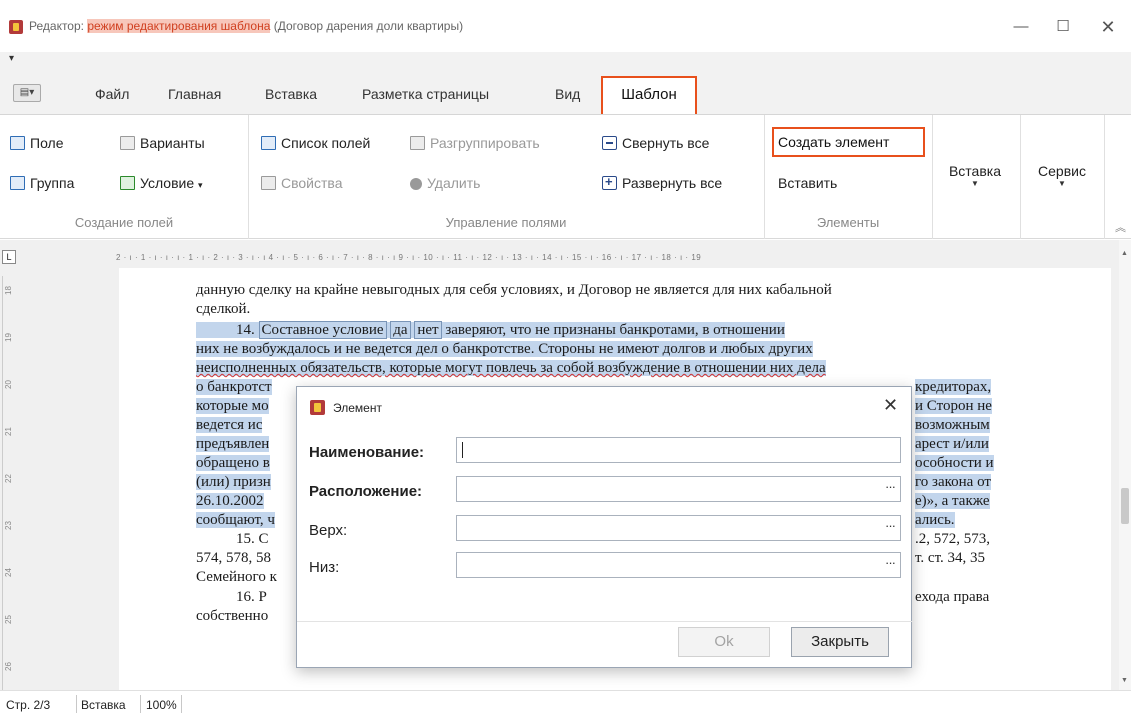 This screenshot has height=718, width=1131. I want to click on minimize-button: —, so click(1021, 27).